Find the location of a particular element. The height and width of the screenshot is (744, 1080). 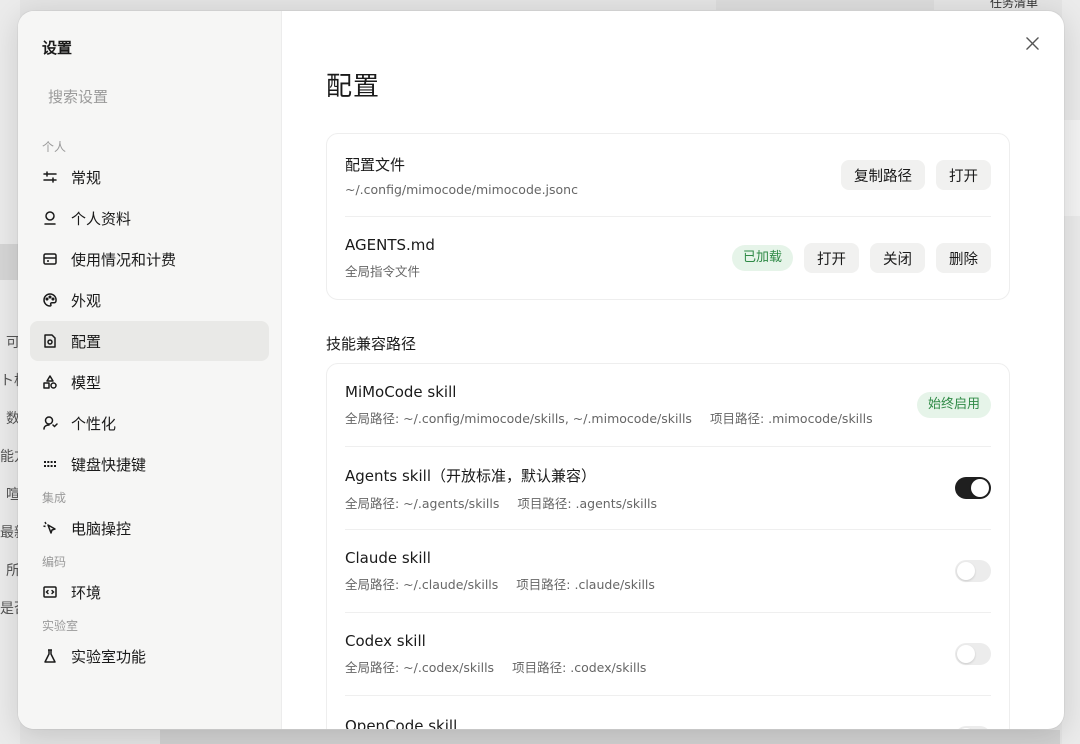

user-icon is located at coordinates (50, 218).